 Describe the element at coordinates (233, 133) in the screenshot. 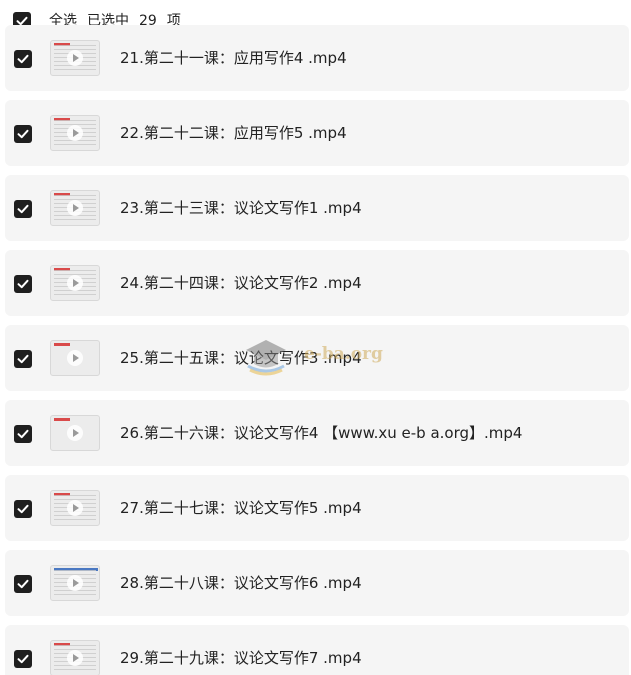

I see `file-name: 22.第二十二课：应用写作5 .mp4` at that location.